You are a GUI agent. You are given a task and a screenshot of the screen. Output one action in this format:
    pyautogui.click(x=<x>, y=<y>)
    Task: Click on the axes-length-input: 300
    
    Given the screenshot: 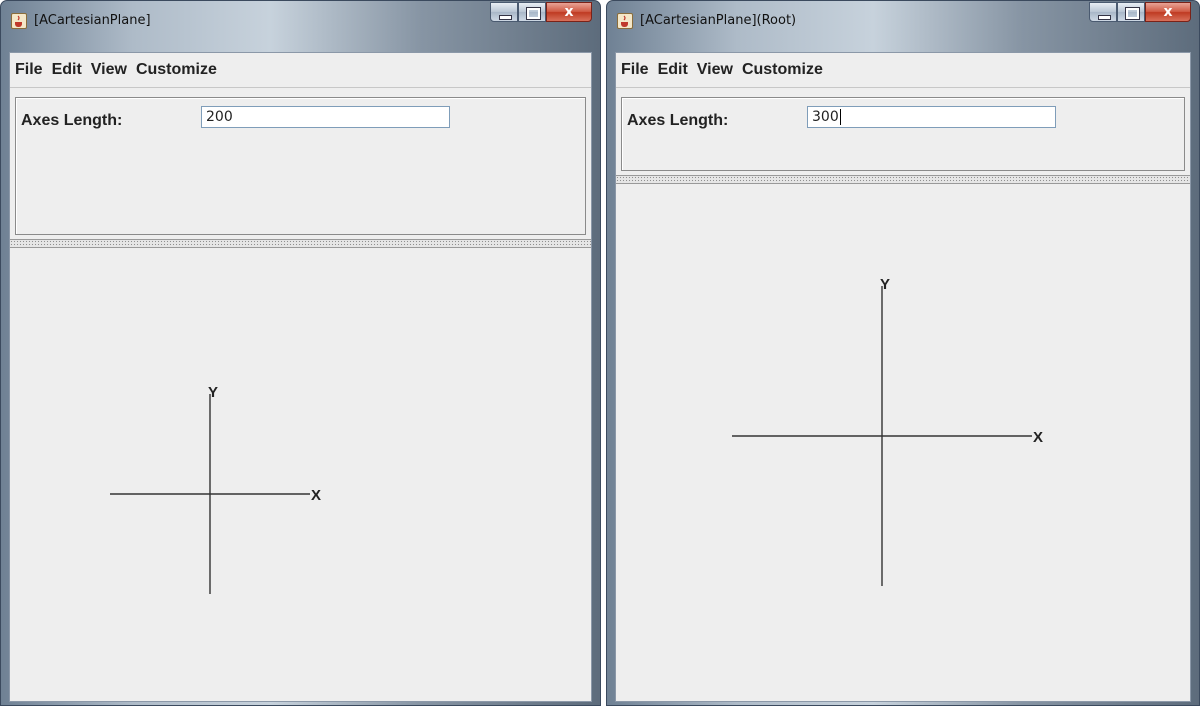 What is the action you would take?
    pyautogui.click(x=931, y=117)
    